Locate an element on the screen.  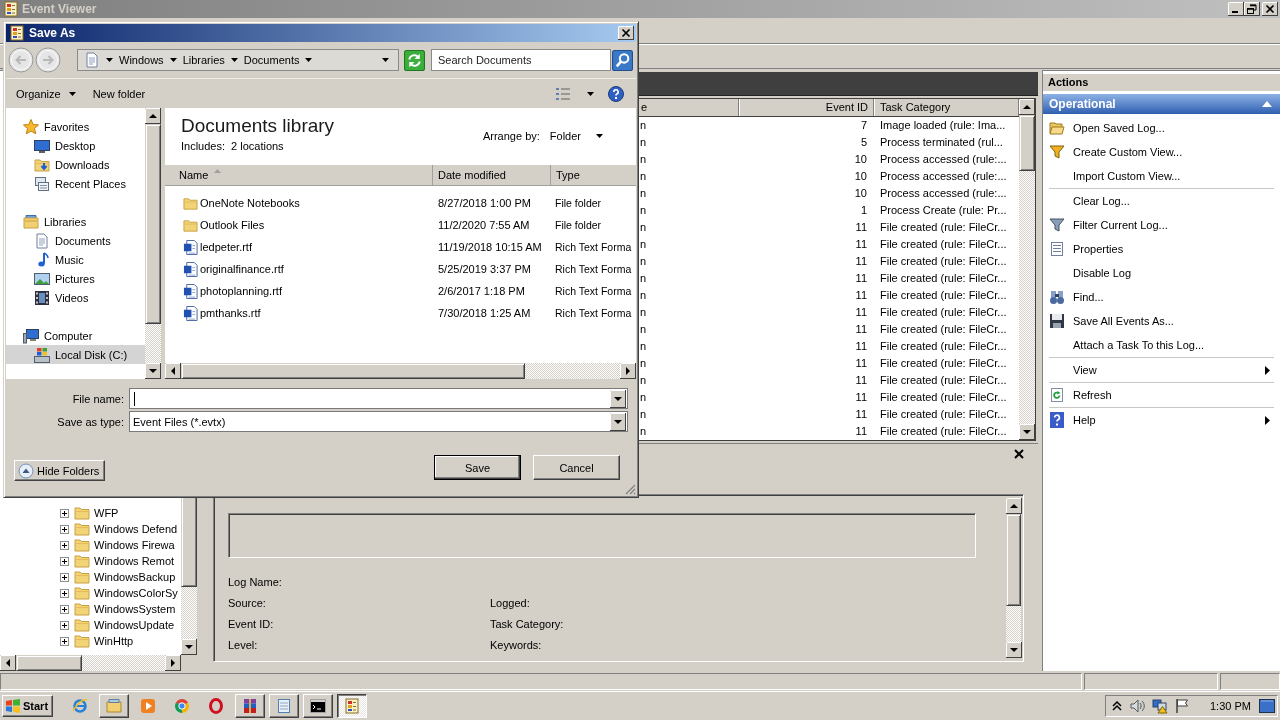
breadcrumb-link: Libraries is located at coordinates (203, 60).